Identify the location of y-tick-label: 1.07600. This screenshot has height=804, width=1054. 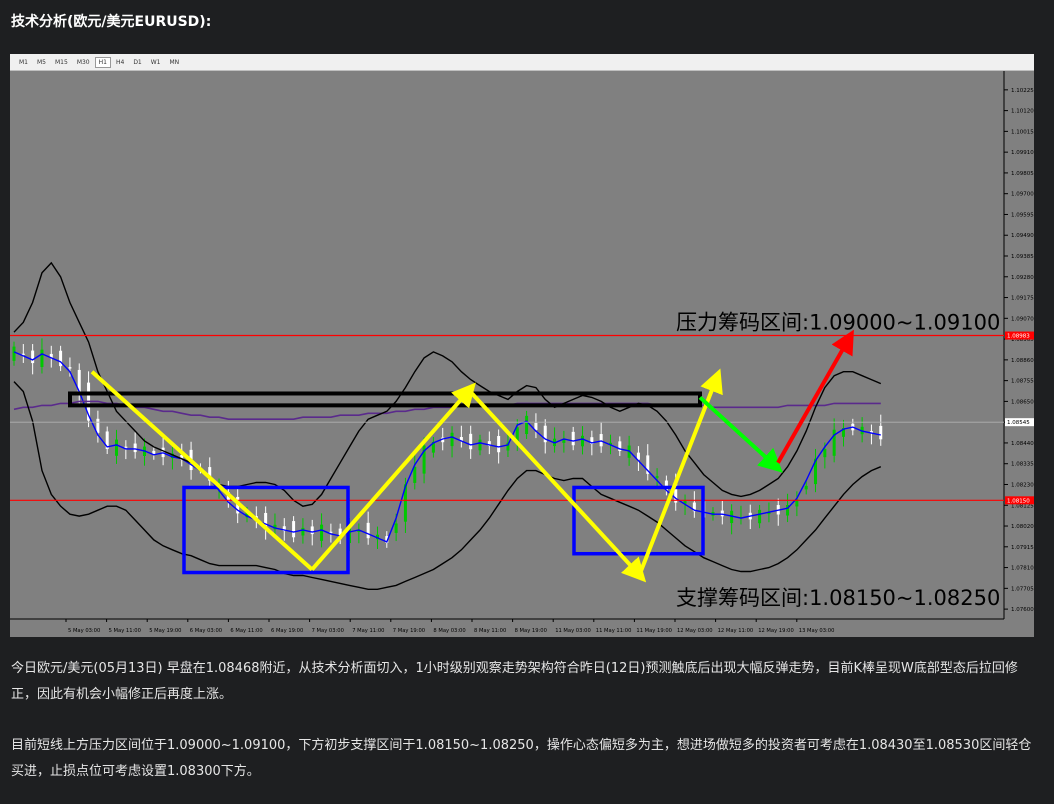
(1022, 610).